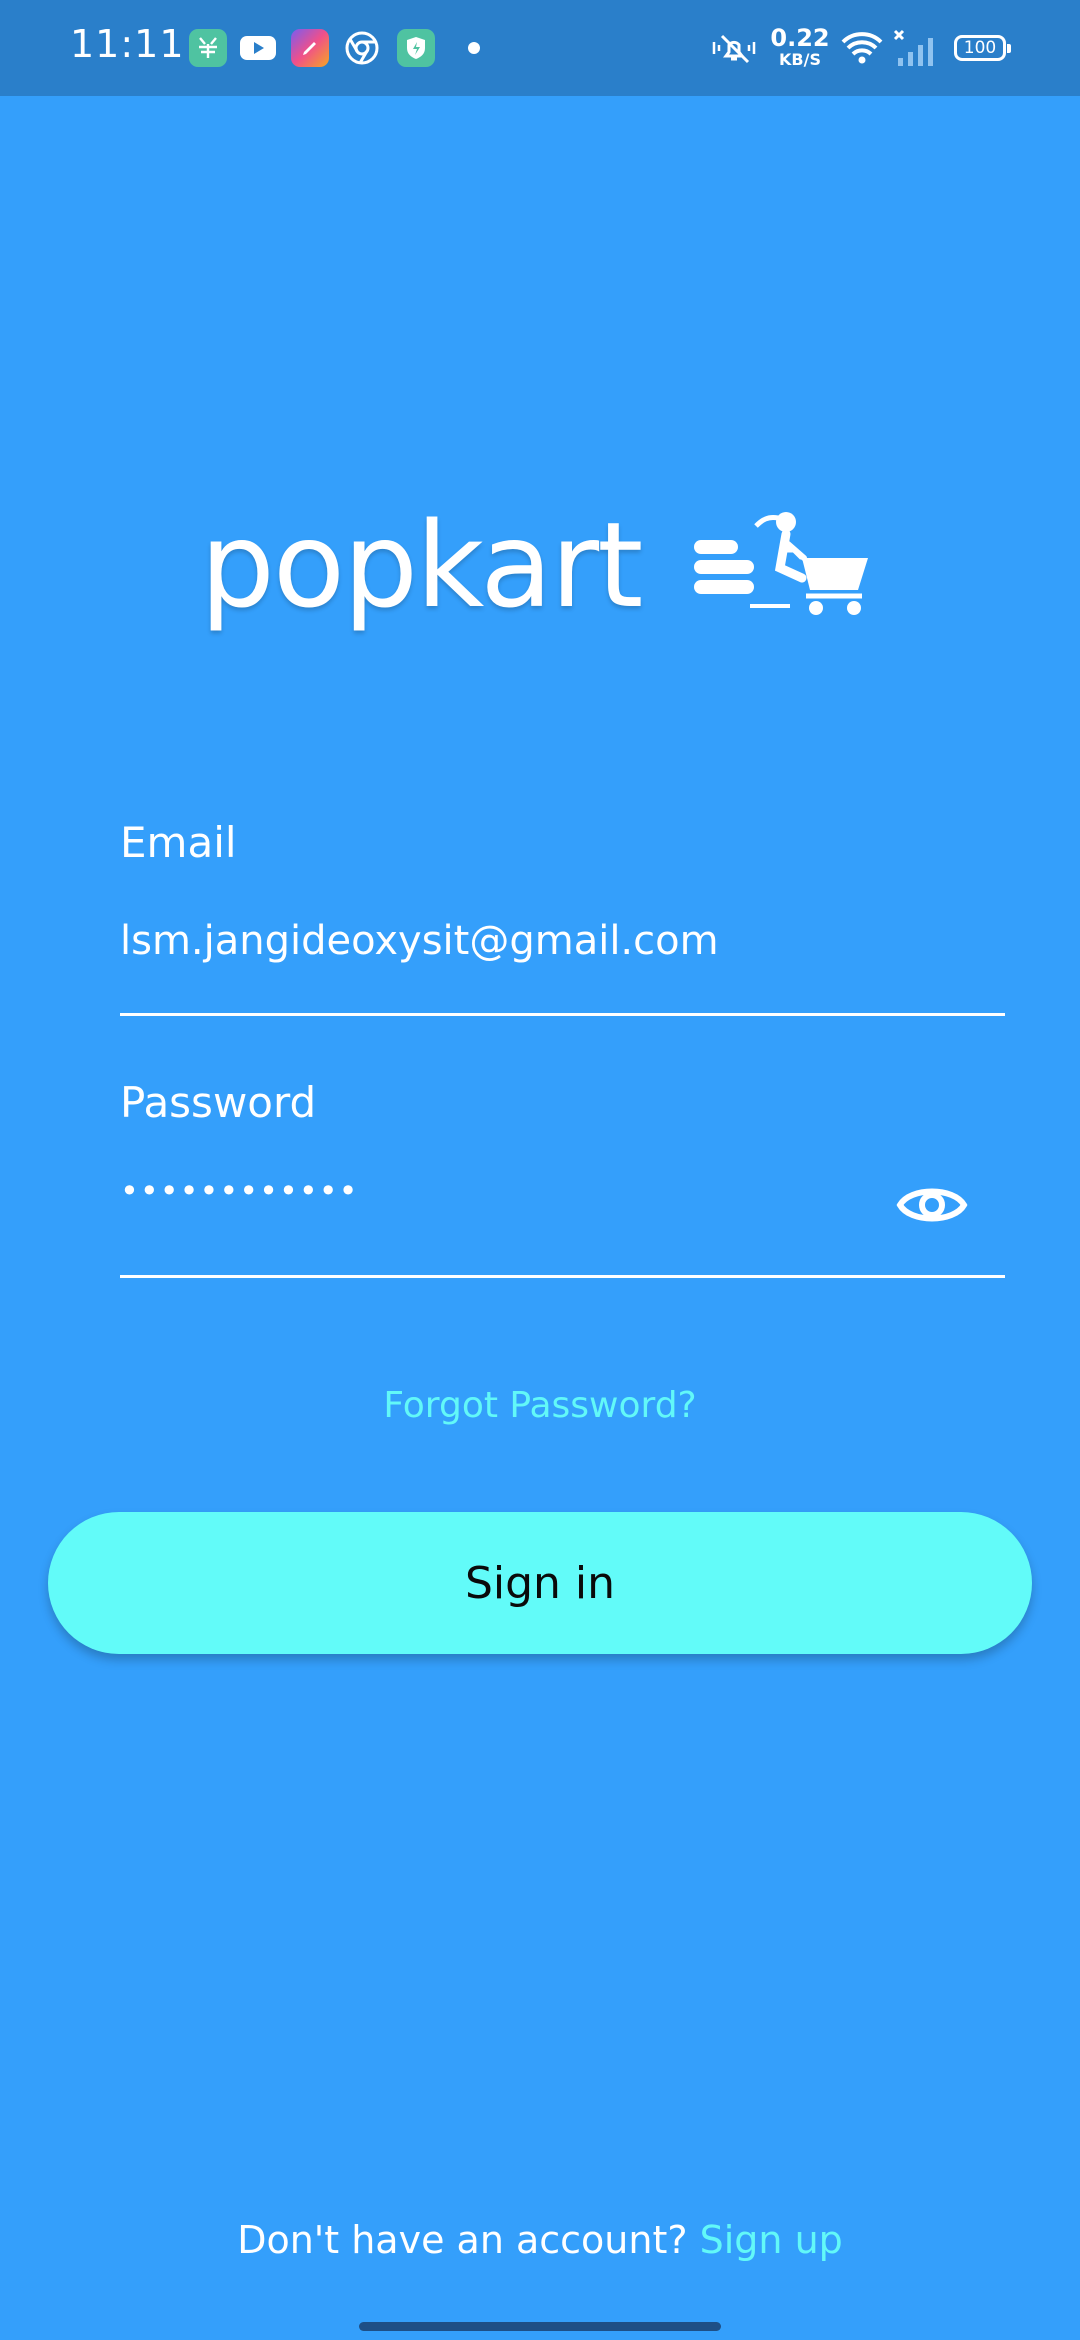  What do you see at coordinates (540, 1583) in the screenshot?
I see `sign-in-button: Sign in` at bounding box center [540, 1583].